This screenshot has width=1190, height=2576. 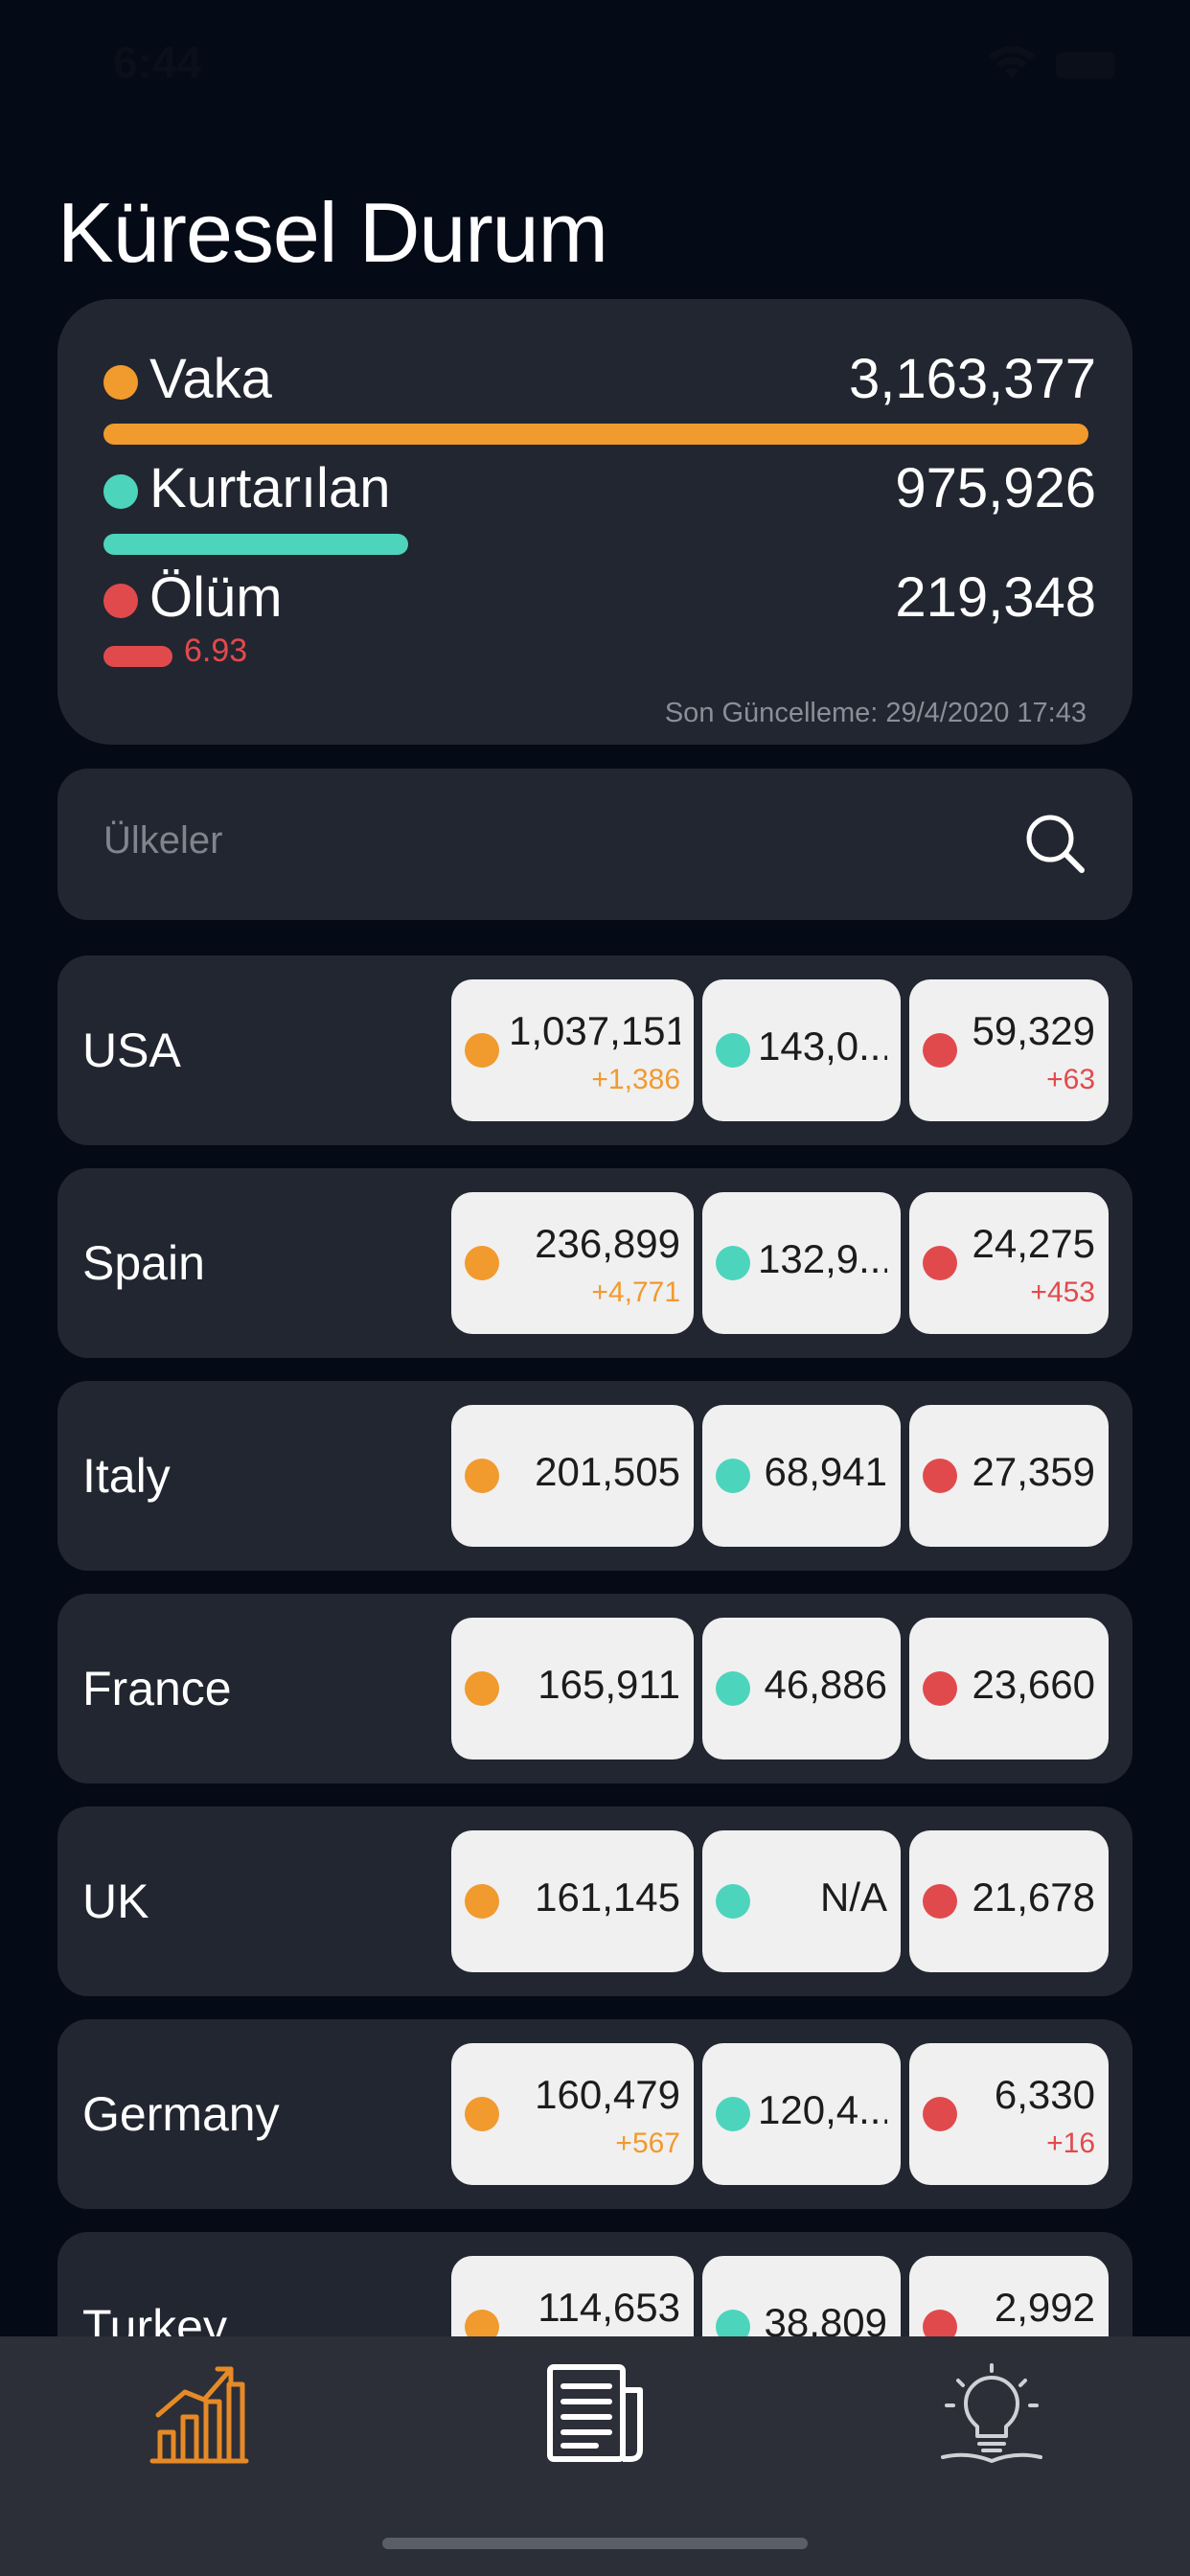 I want to click on deaths-cell: 24,275 +453, so click(x=1009, y=1263).